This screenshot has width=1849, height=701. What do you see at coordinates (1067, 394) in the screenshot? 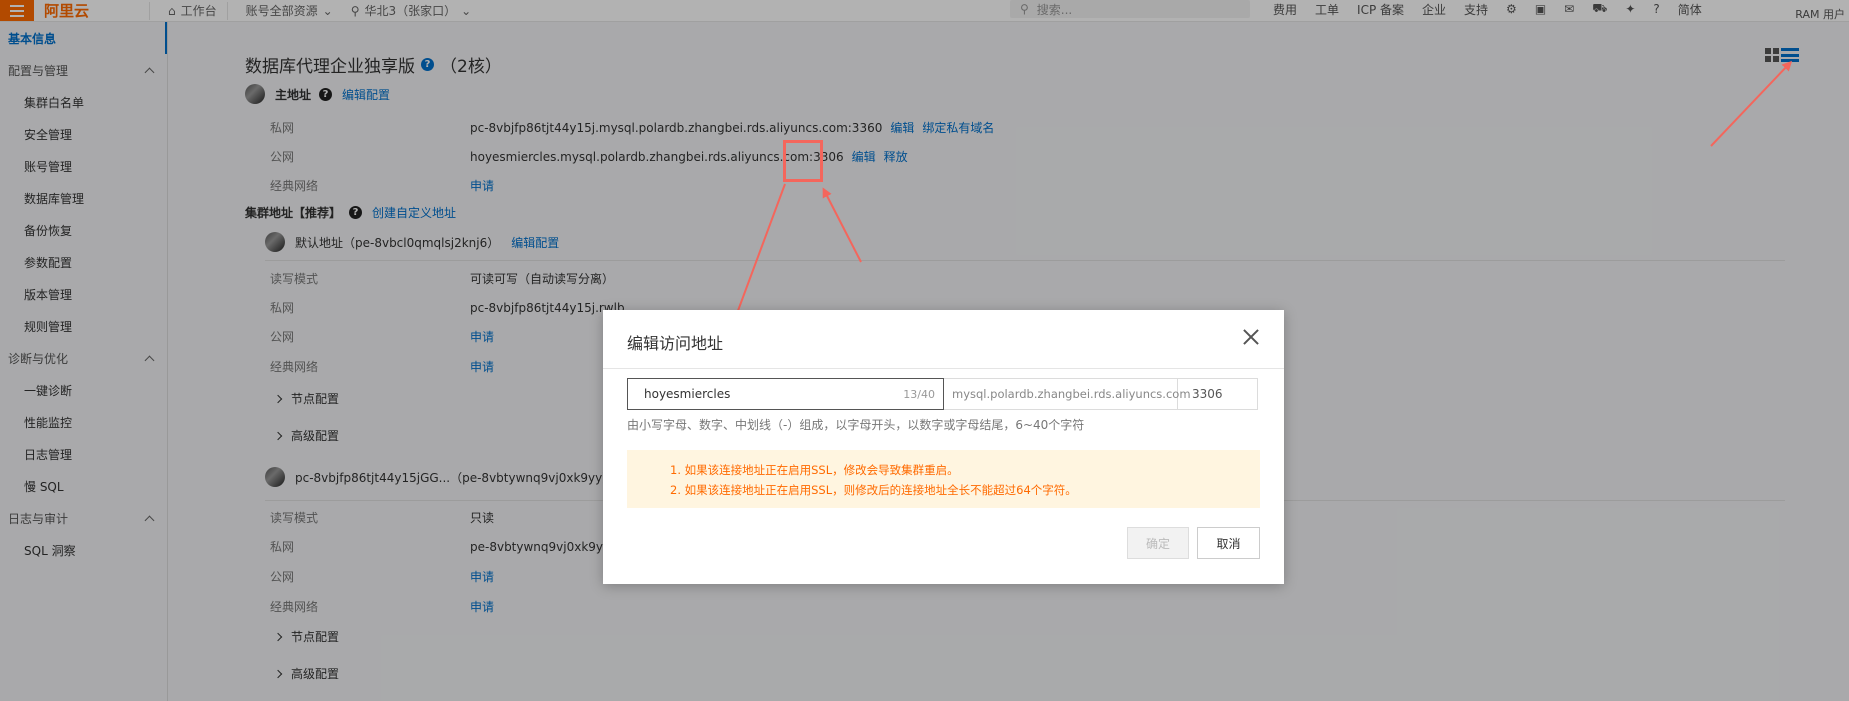
I see `address-suffix: mysql.polardb.zhangbei.rds.aliyuncs.com` at bounding box center [1067, 394].